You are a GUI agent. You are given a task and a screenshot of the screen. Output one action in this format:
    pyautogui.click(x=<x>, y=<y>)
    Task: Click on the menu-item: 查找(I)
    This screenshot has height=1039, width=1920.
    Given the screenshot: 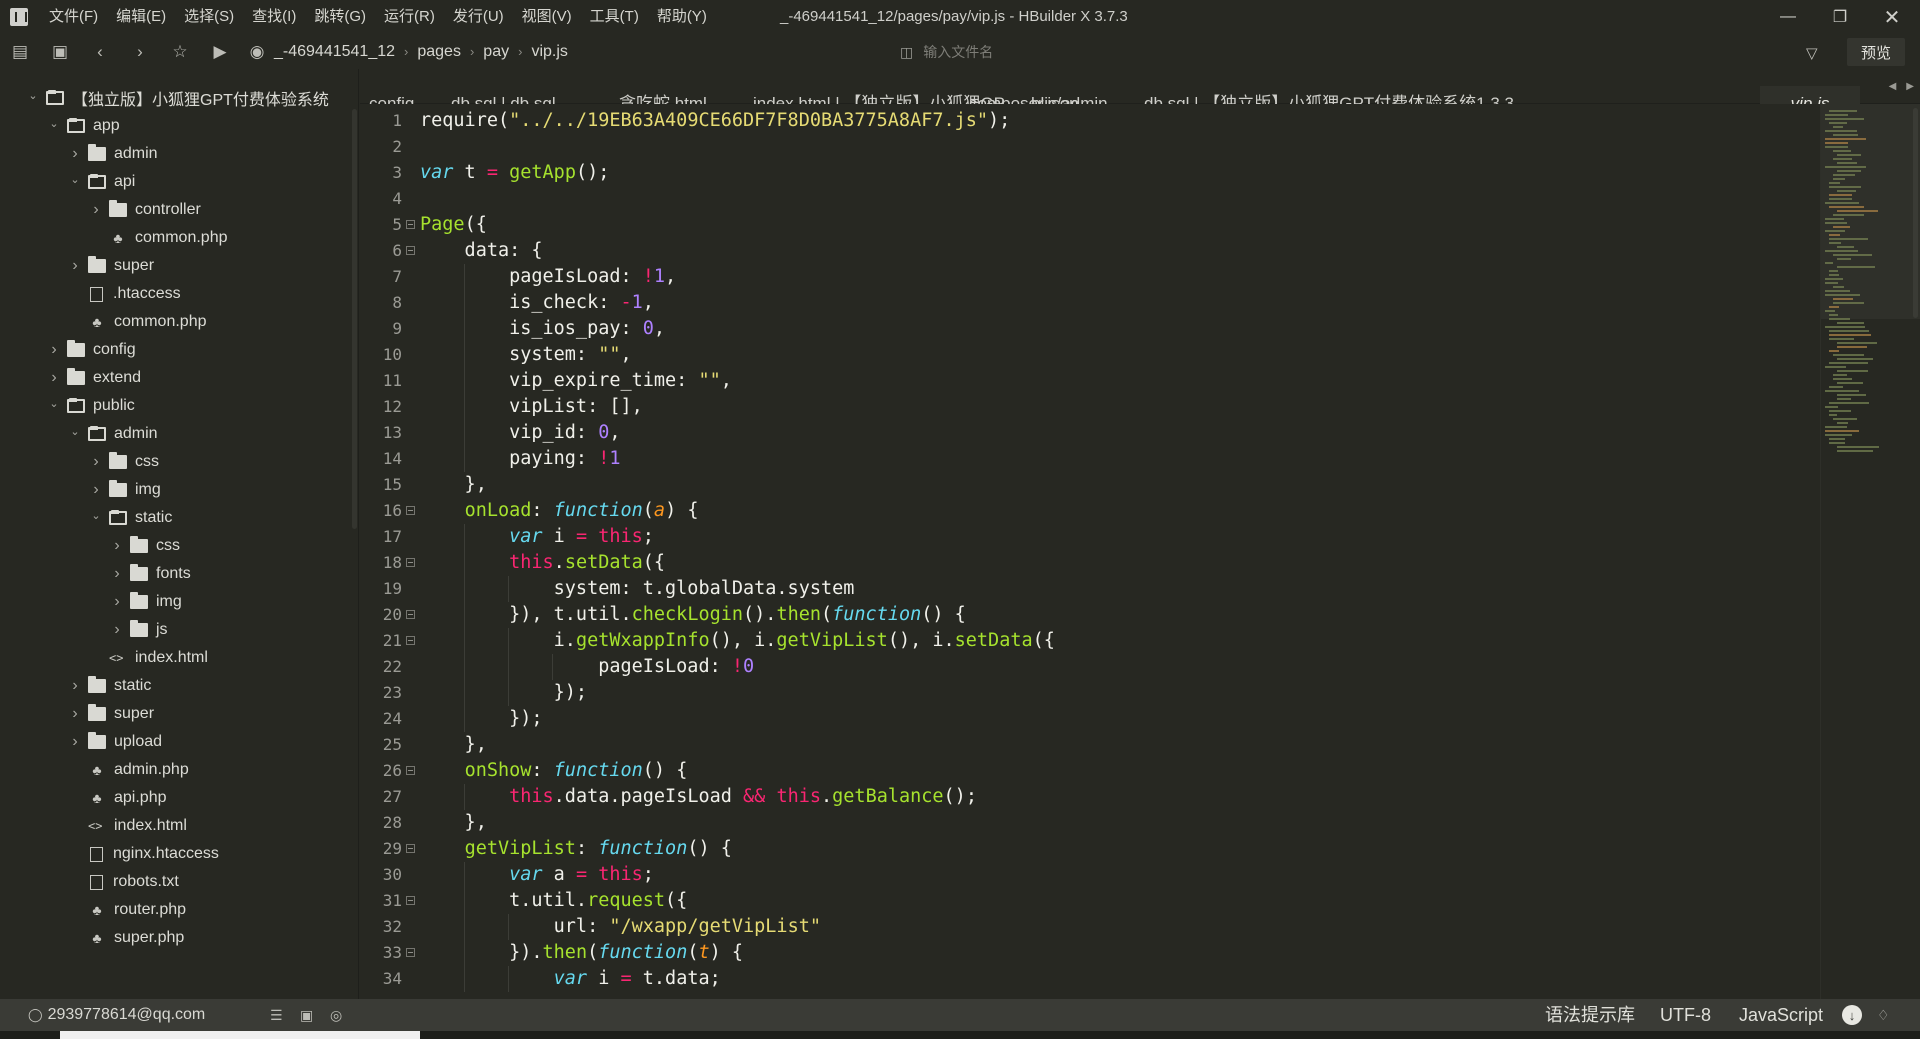 What is the action you would take?
    pyautogui.click(x=274, y=17)
    